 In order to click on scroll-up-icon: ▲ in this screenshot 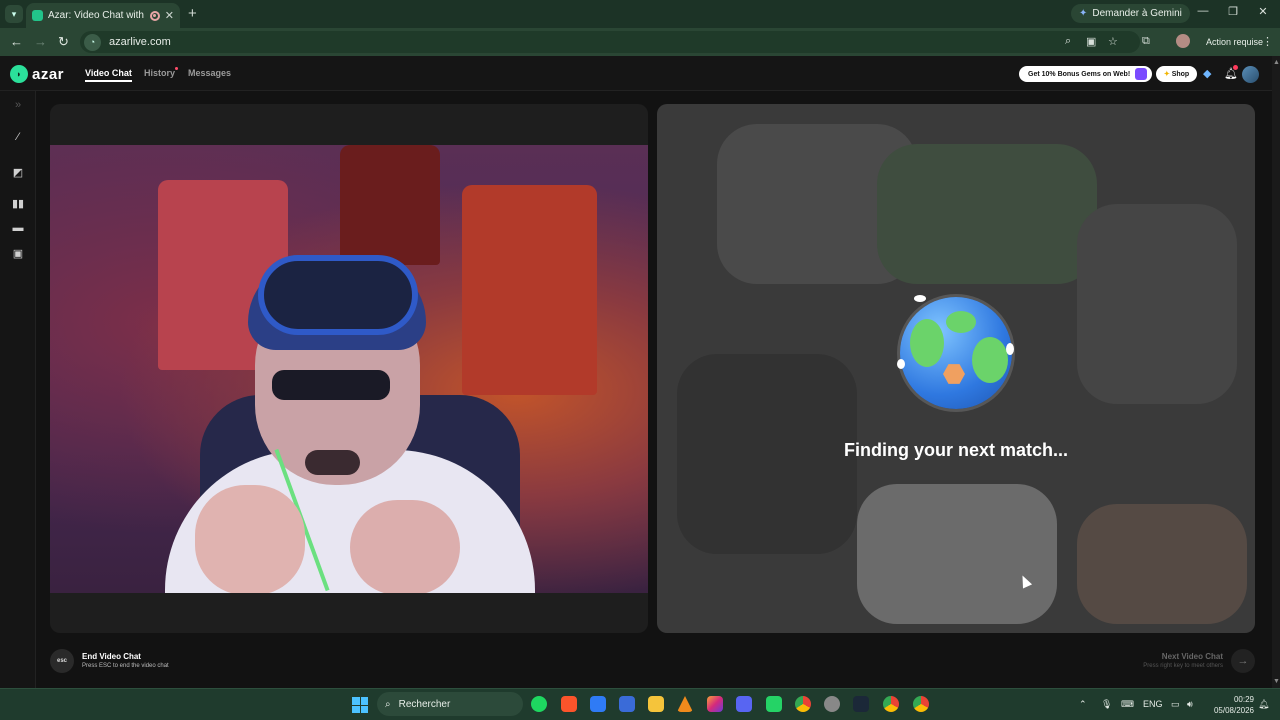, I will do `click(1276, 62)`.